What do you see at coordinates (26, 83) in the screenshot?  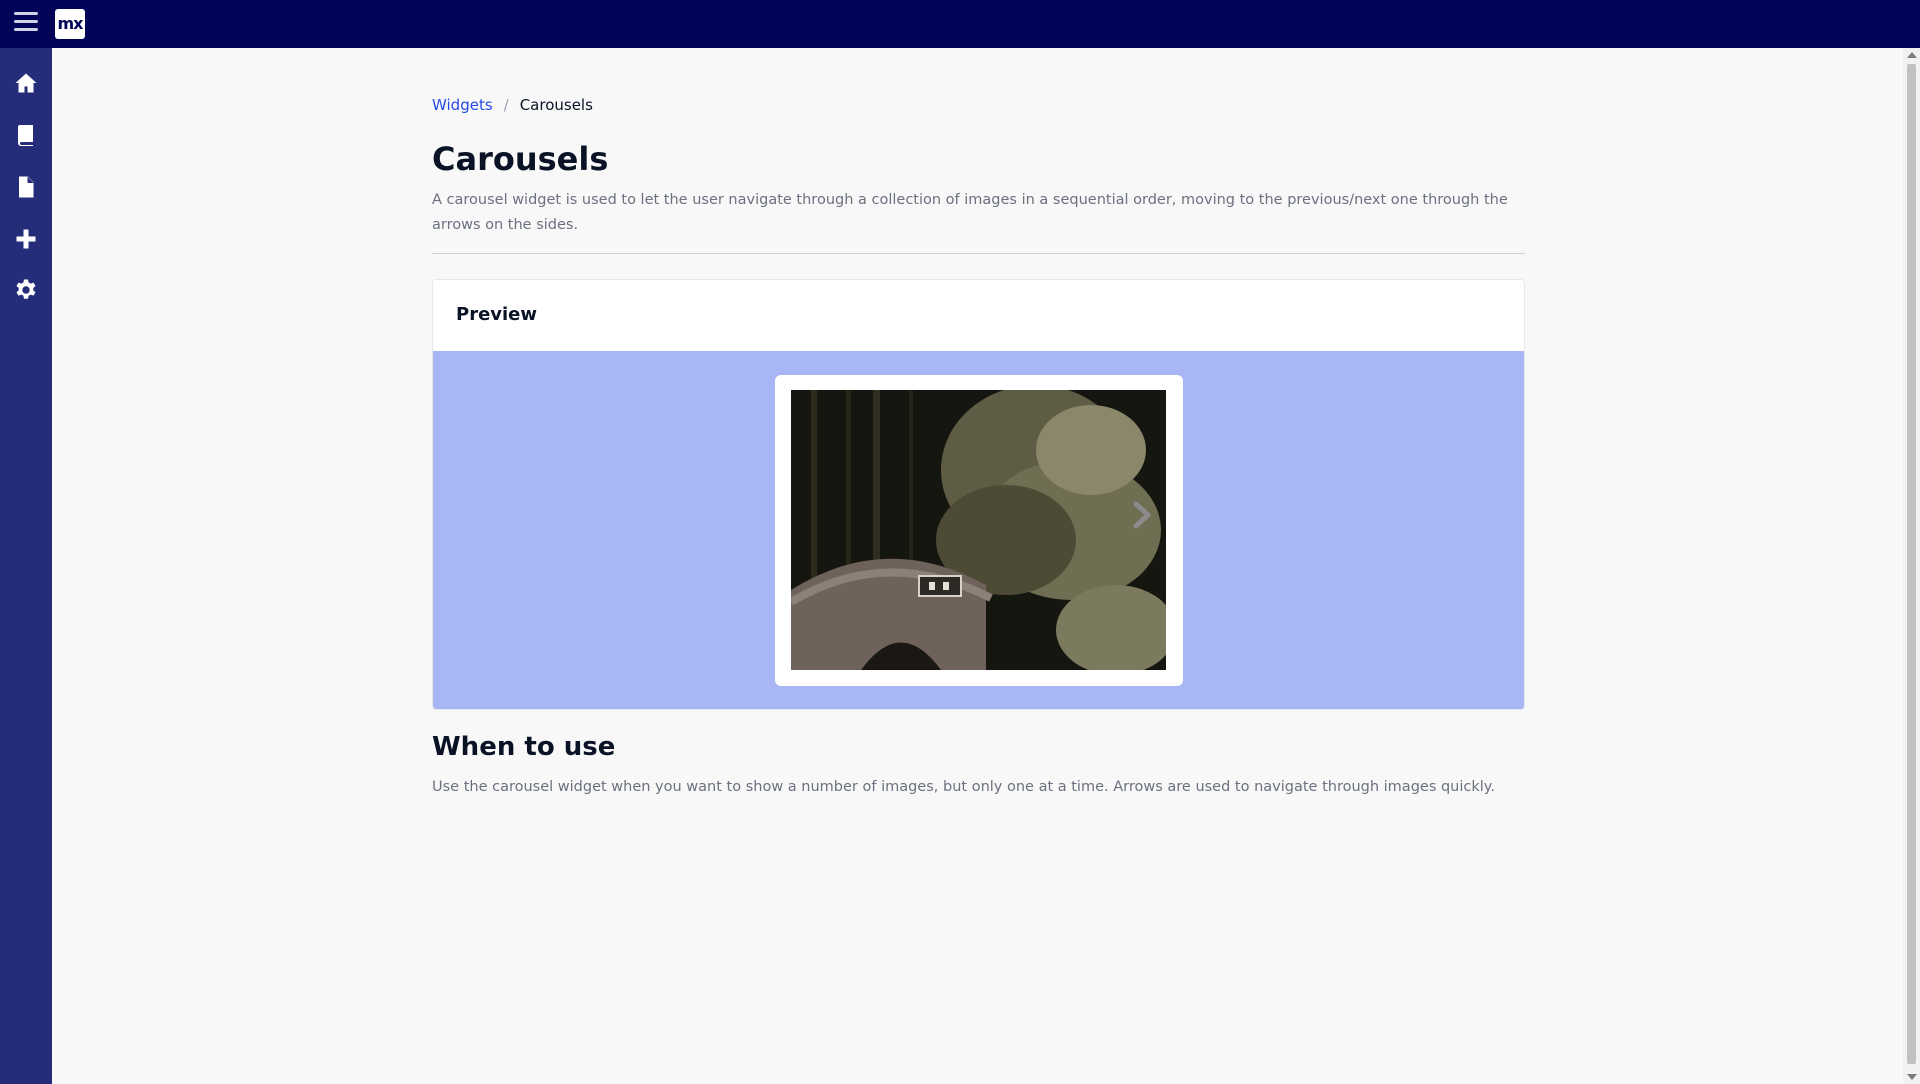 I see `home-icon` at bounding box center [26, 83].